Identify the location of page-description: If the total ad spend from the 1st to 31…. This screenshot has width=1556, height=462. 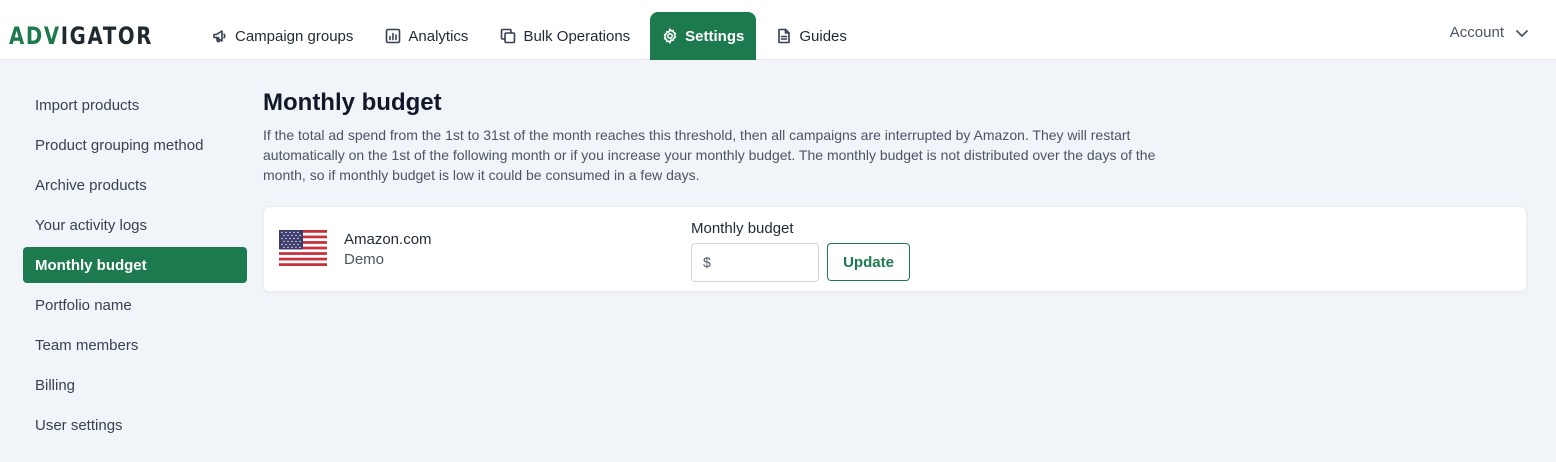
(709, 155).